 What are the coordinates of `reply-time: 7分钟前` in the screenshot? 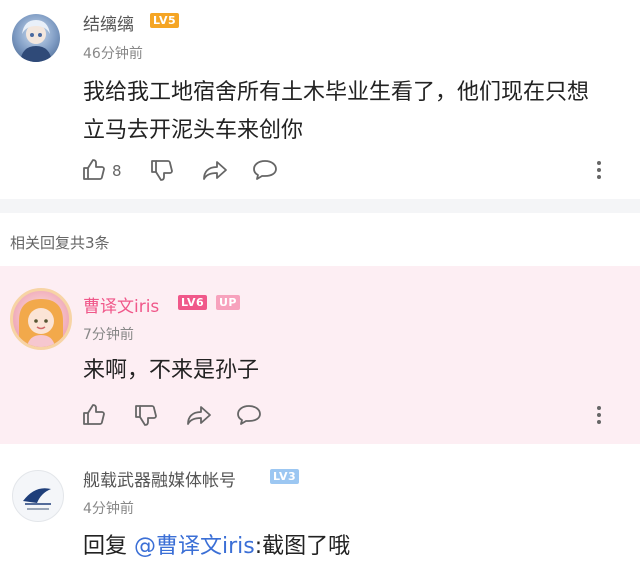 It's located at (108, 335).